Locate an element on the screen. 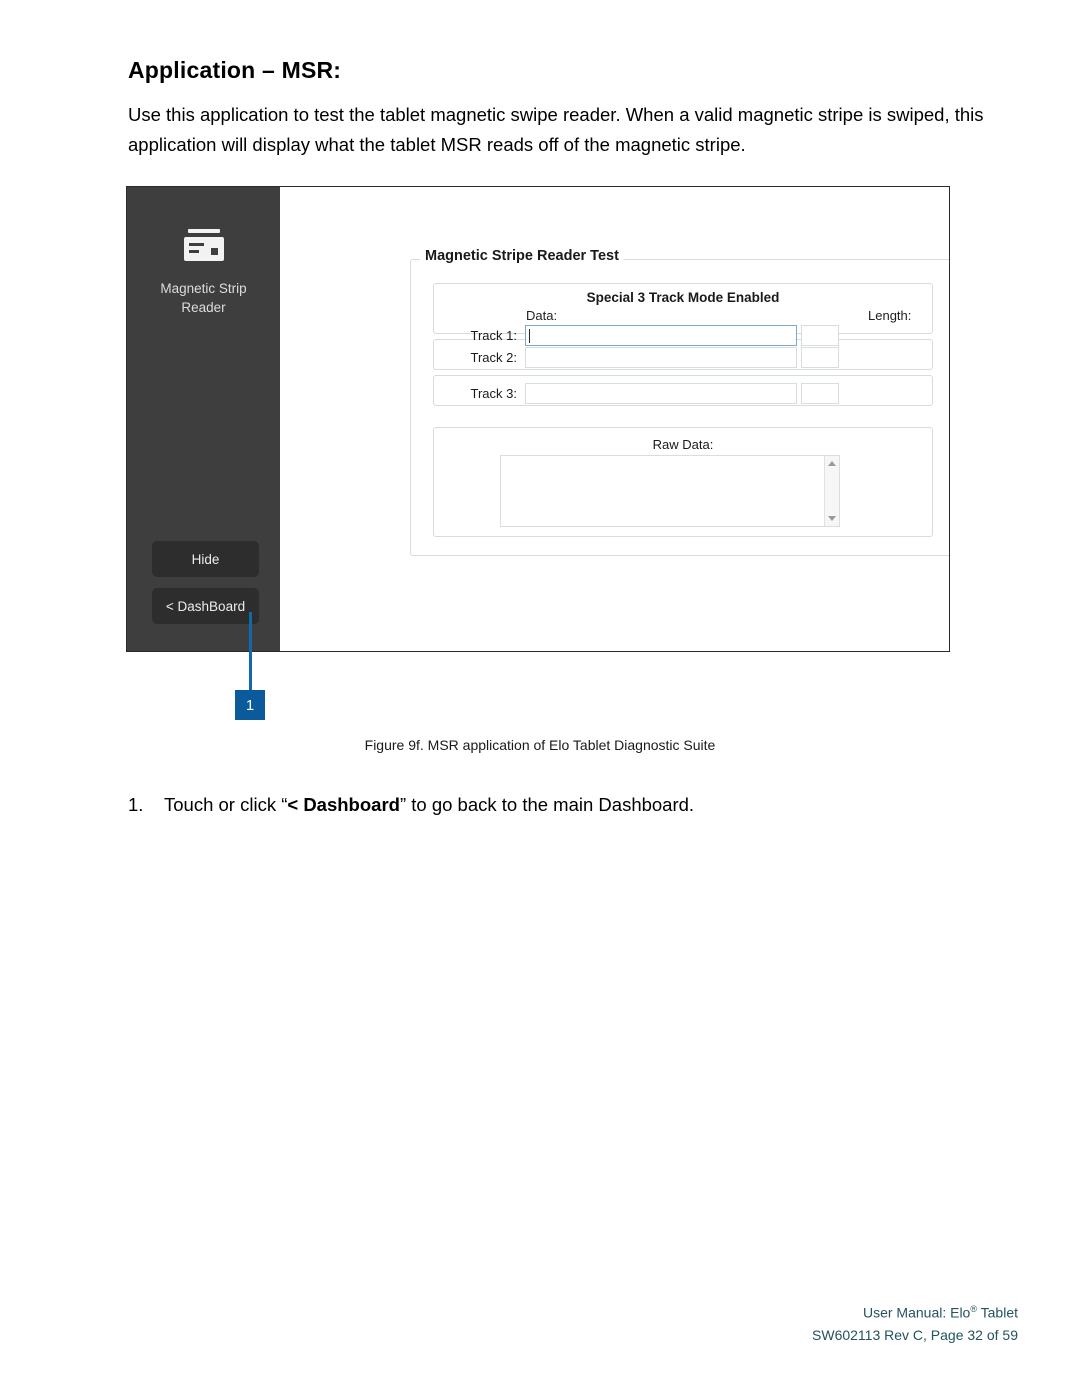 Image resolution: width=1080 pixels, height=1397 pixels. footer-product-label: Tablet is located at coordinates (997, 1312).